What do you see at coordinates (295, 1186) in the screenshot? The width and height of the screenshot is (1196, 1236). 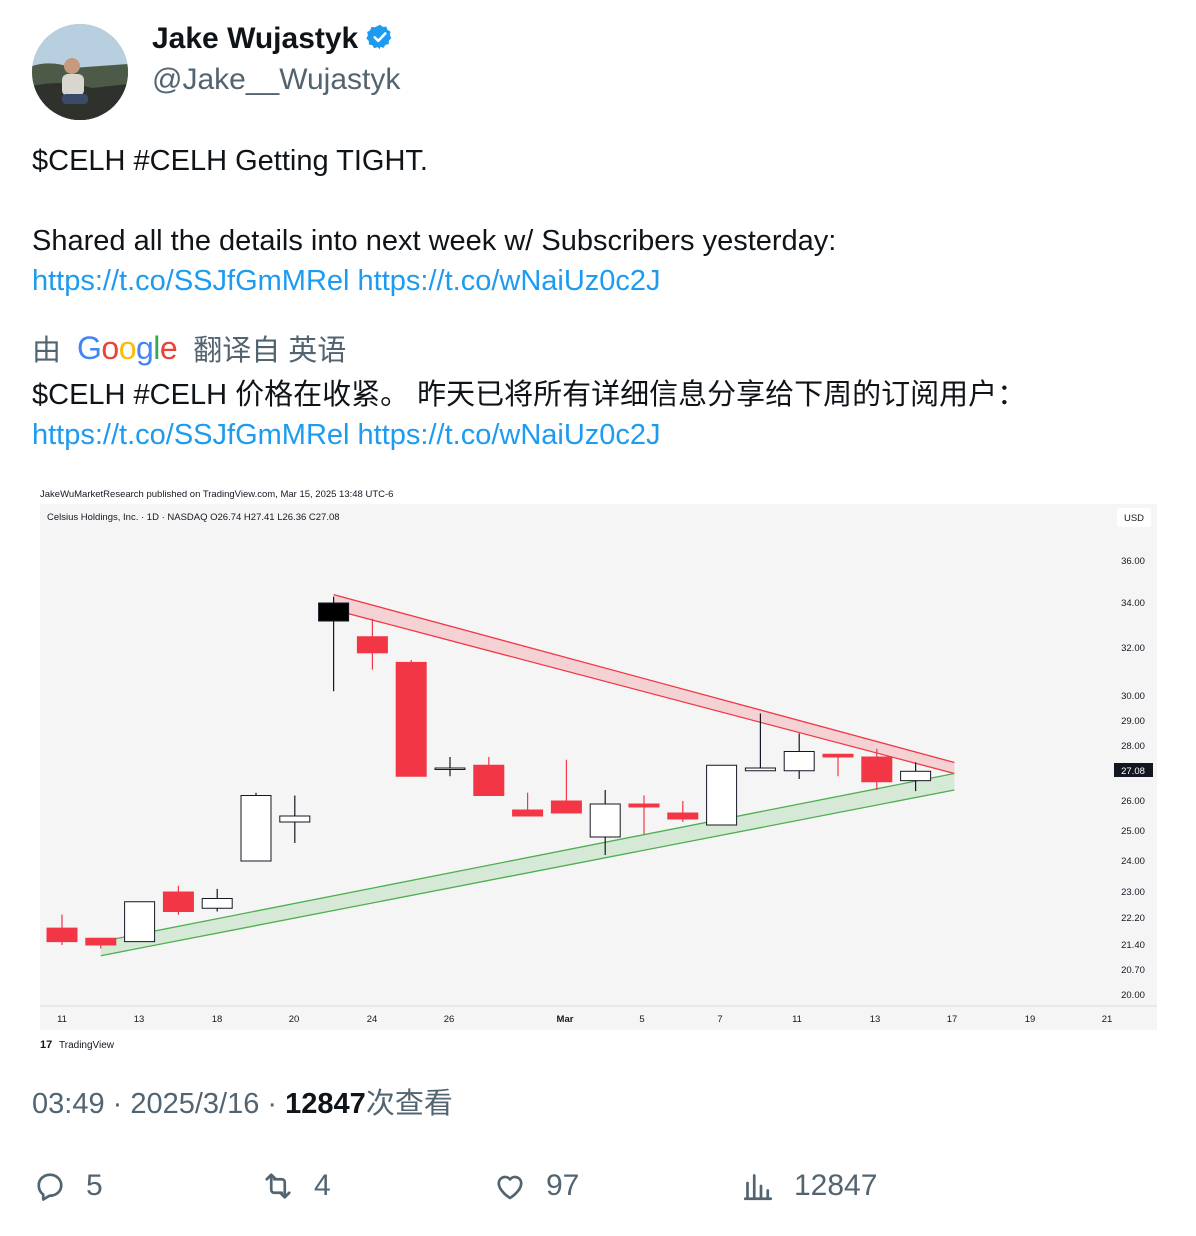 I see `retweet-button: 4` at bounding box center [295, 1186].